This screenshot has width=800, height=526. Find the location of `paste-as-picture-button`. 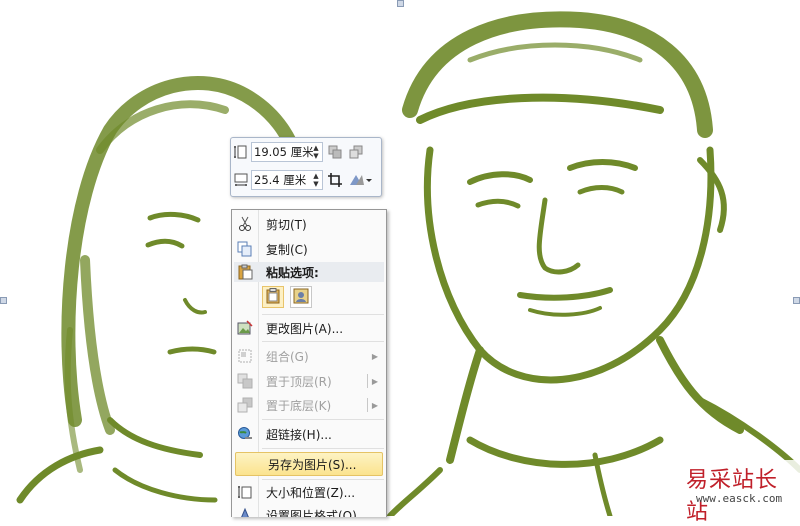

paste-as-picture-button is located at coordinates (301, 297).